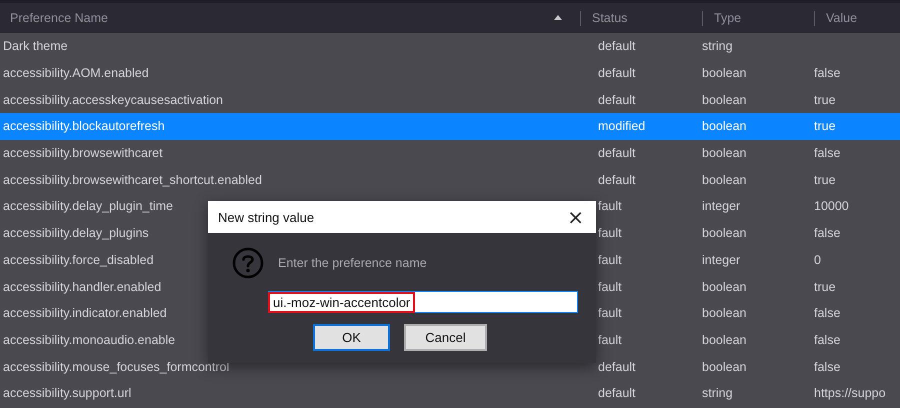  What do you see at coordinates (728, 18) in the screenshot?
I see `column-header: Type` at bounding box center [728, 18].